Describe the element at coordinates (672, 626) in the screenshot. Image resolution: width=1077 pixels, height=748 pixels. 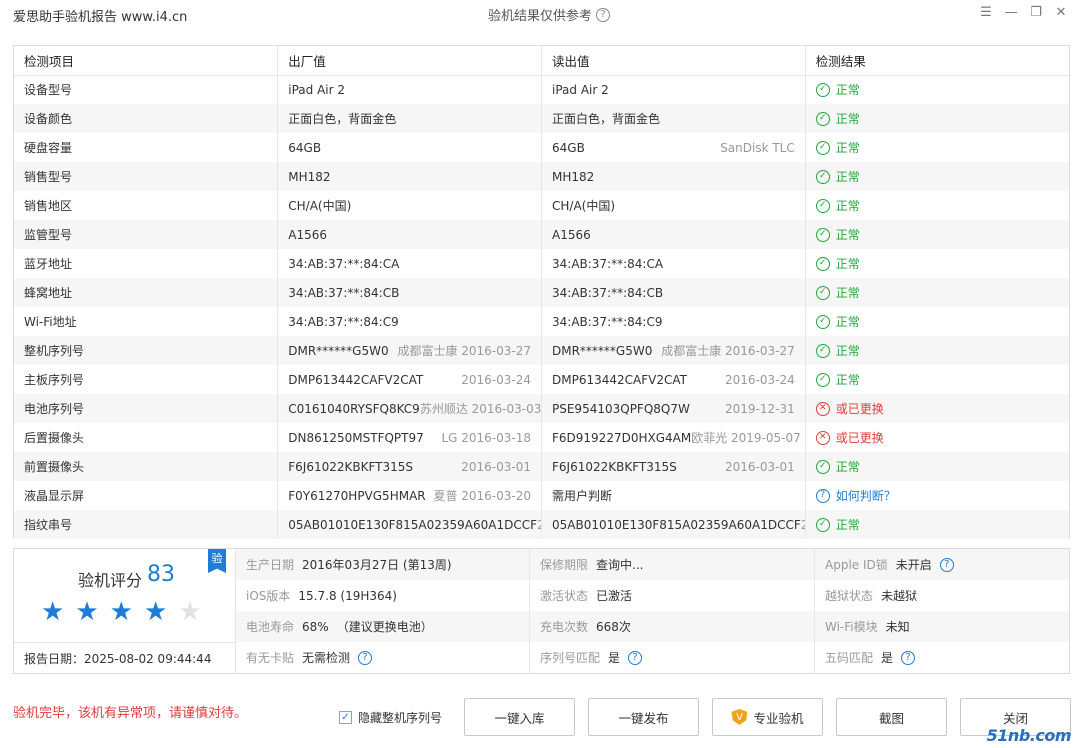
I see `info-charge-count: 充电次数 668次` at that location.